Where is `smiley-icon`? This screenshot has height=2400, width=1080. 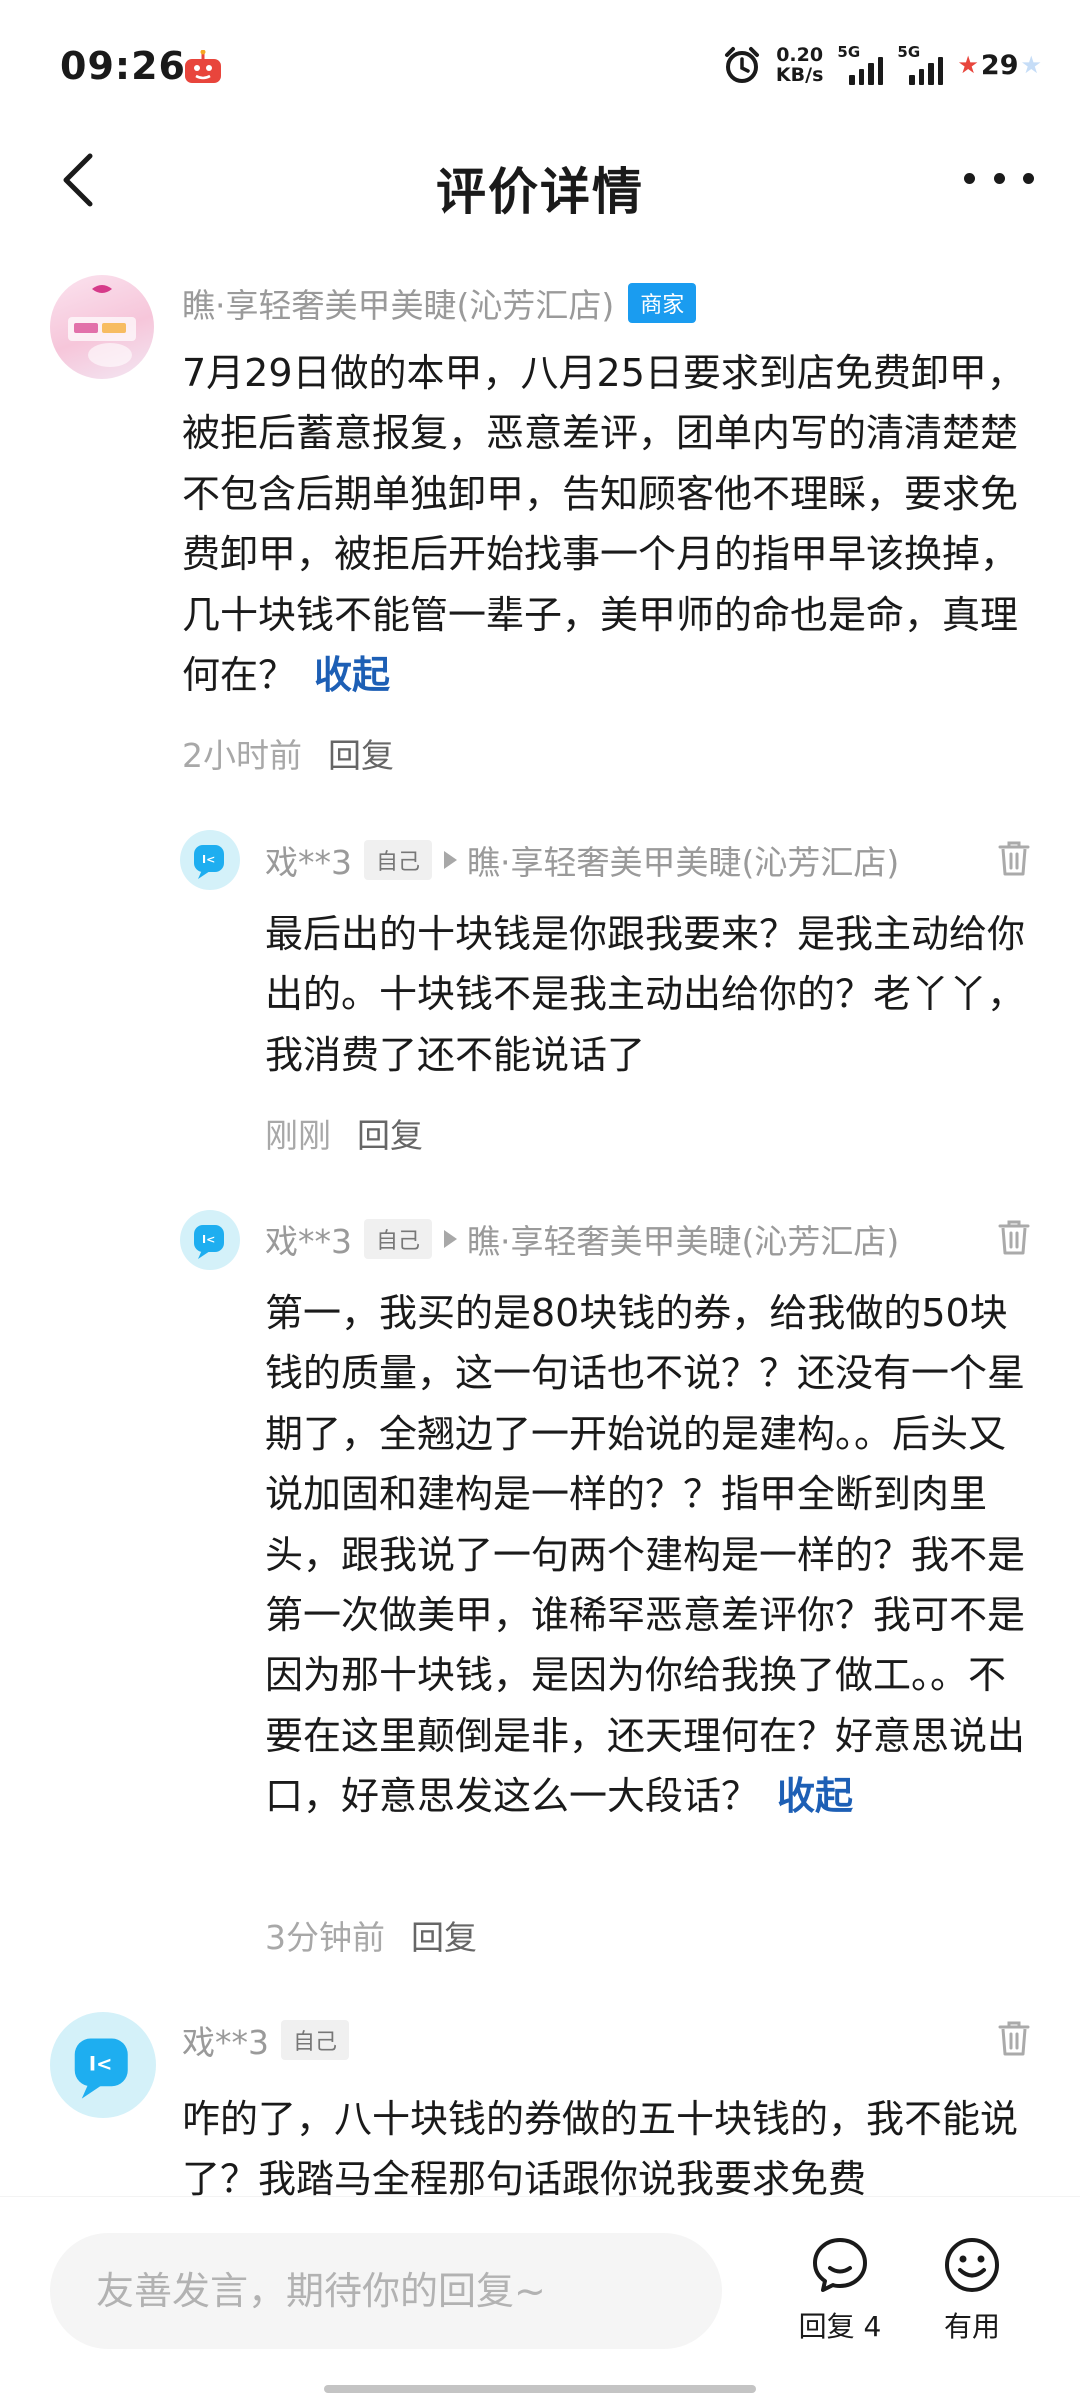
smiley-icon is located at coordinates (972, 2265).